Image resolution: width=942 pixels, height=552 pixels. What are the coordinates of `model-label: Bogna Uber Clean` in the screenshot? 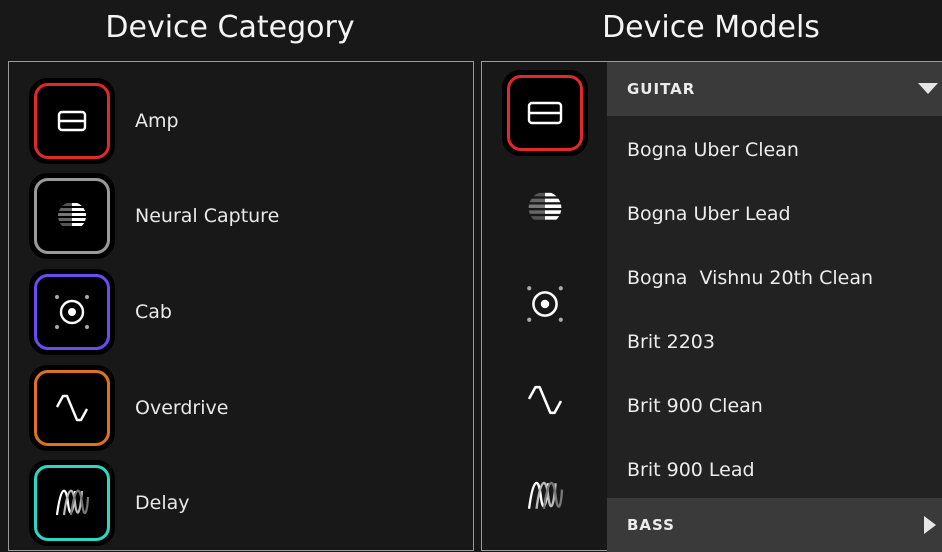 It's located at (713, 150).